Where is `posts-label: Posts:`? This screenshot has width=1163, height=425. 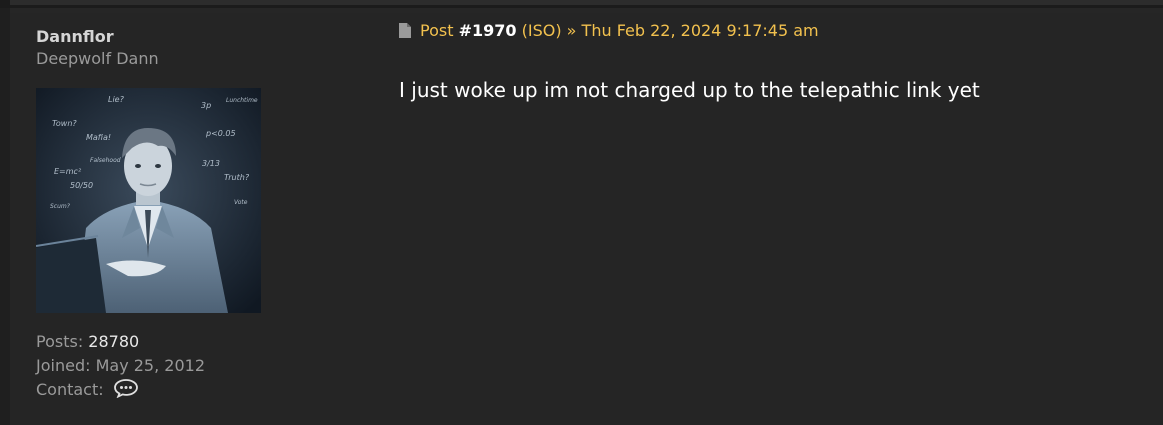
posts-label: Posts: is located at coordinates (60, 341).